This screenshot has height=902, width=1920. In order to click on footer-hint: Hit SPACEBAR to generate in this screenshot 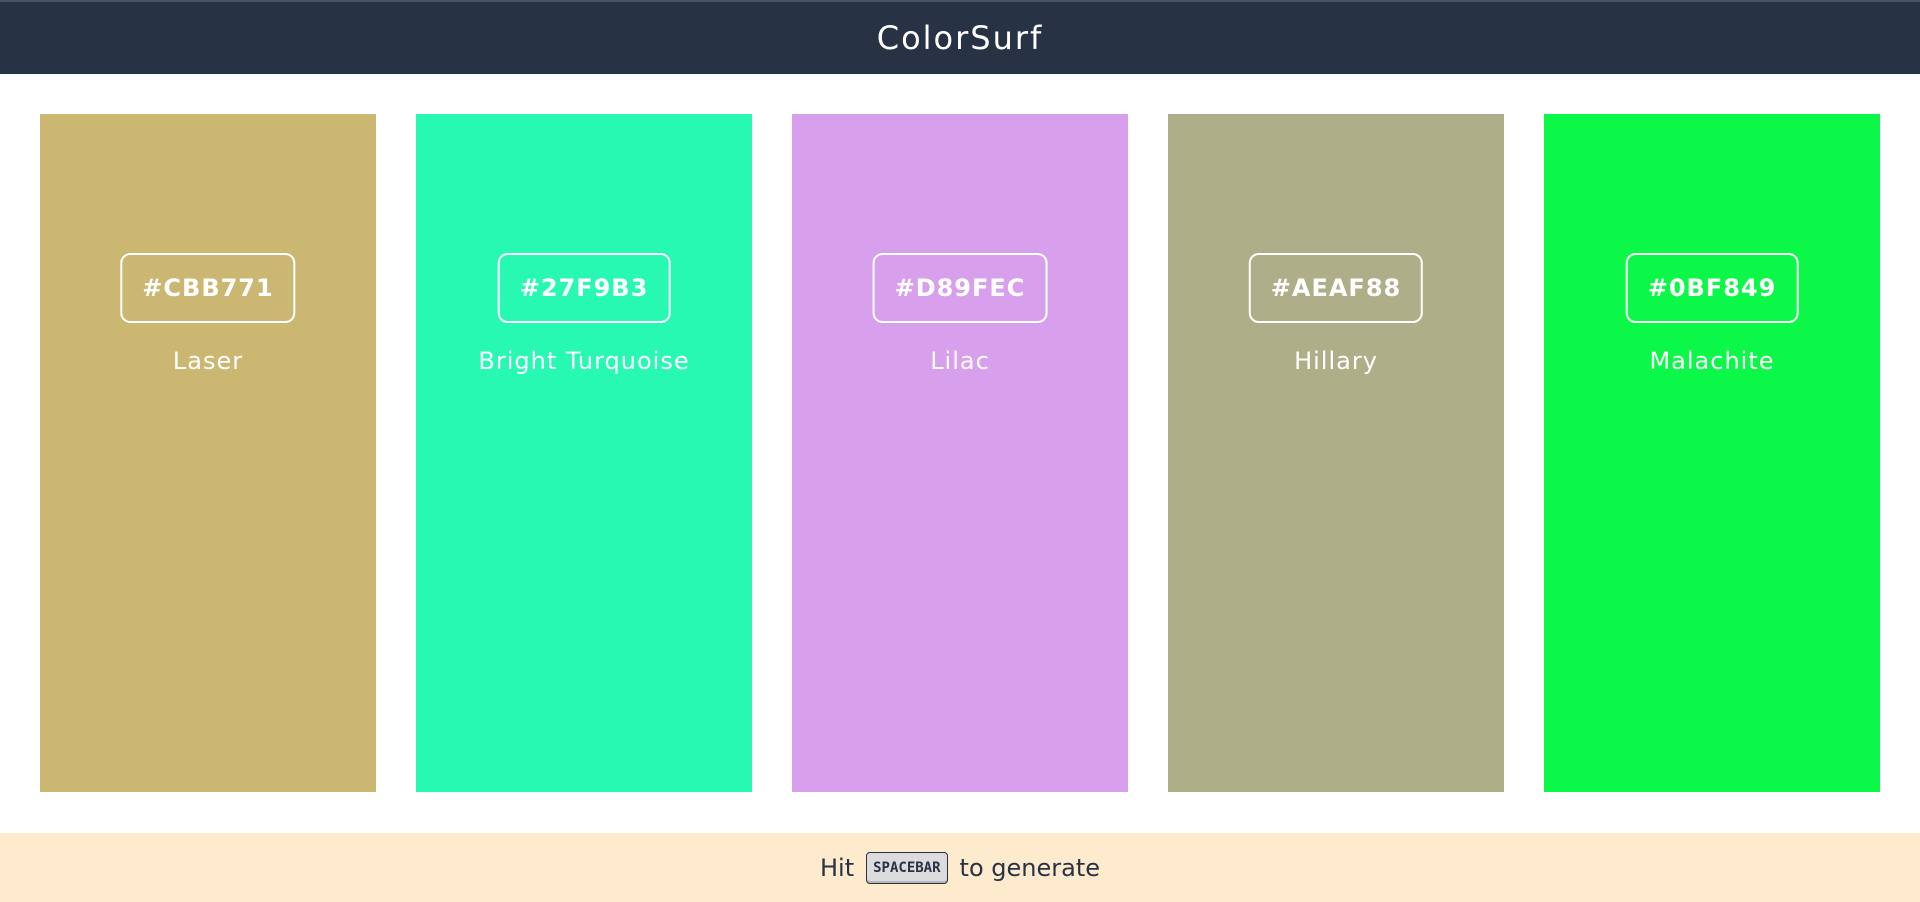, I will do `click(960, 867)`.